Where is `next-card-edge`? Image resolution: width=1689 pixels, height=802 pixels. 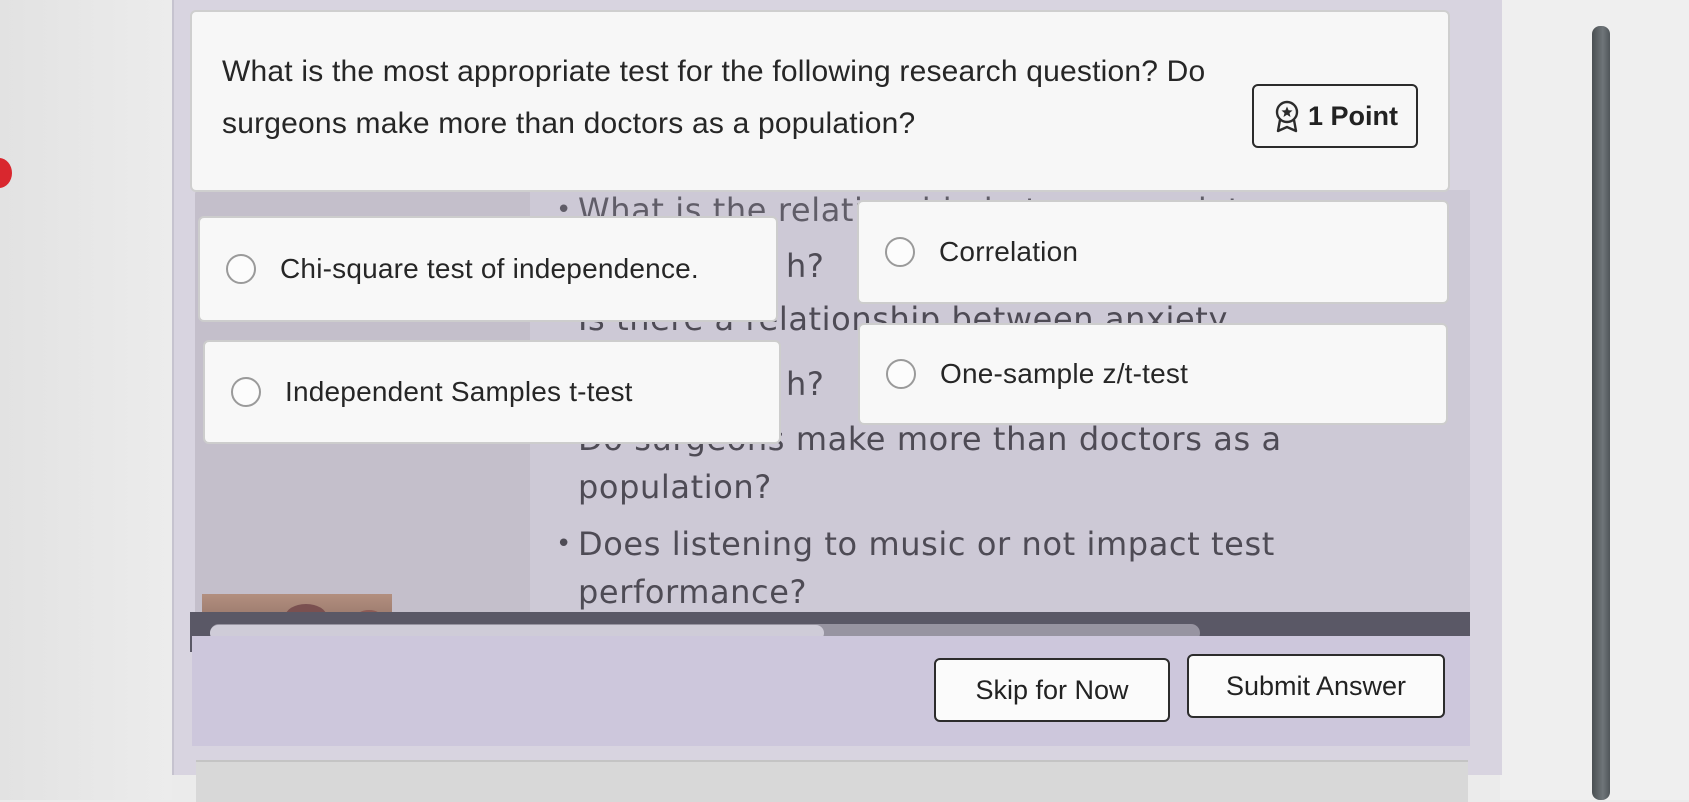 next-card-edge is located at coordinates (832, 781).